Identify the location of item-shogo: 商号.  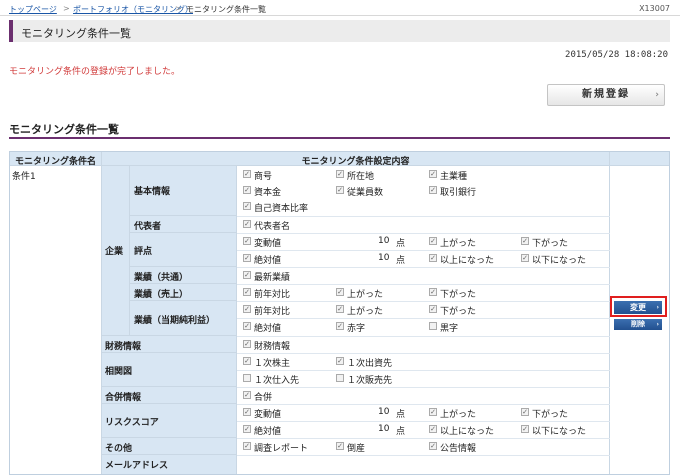
(263, 177).